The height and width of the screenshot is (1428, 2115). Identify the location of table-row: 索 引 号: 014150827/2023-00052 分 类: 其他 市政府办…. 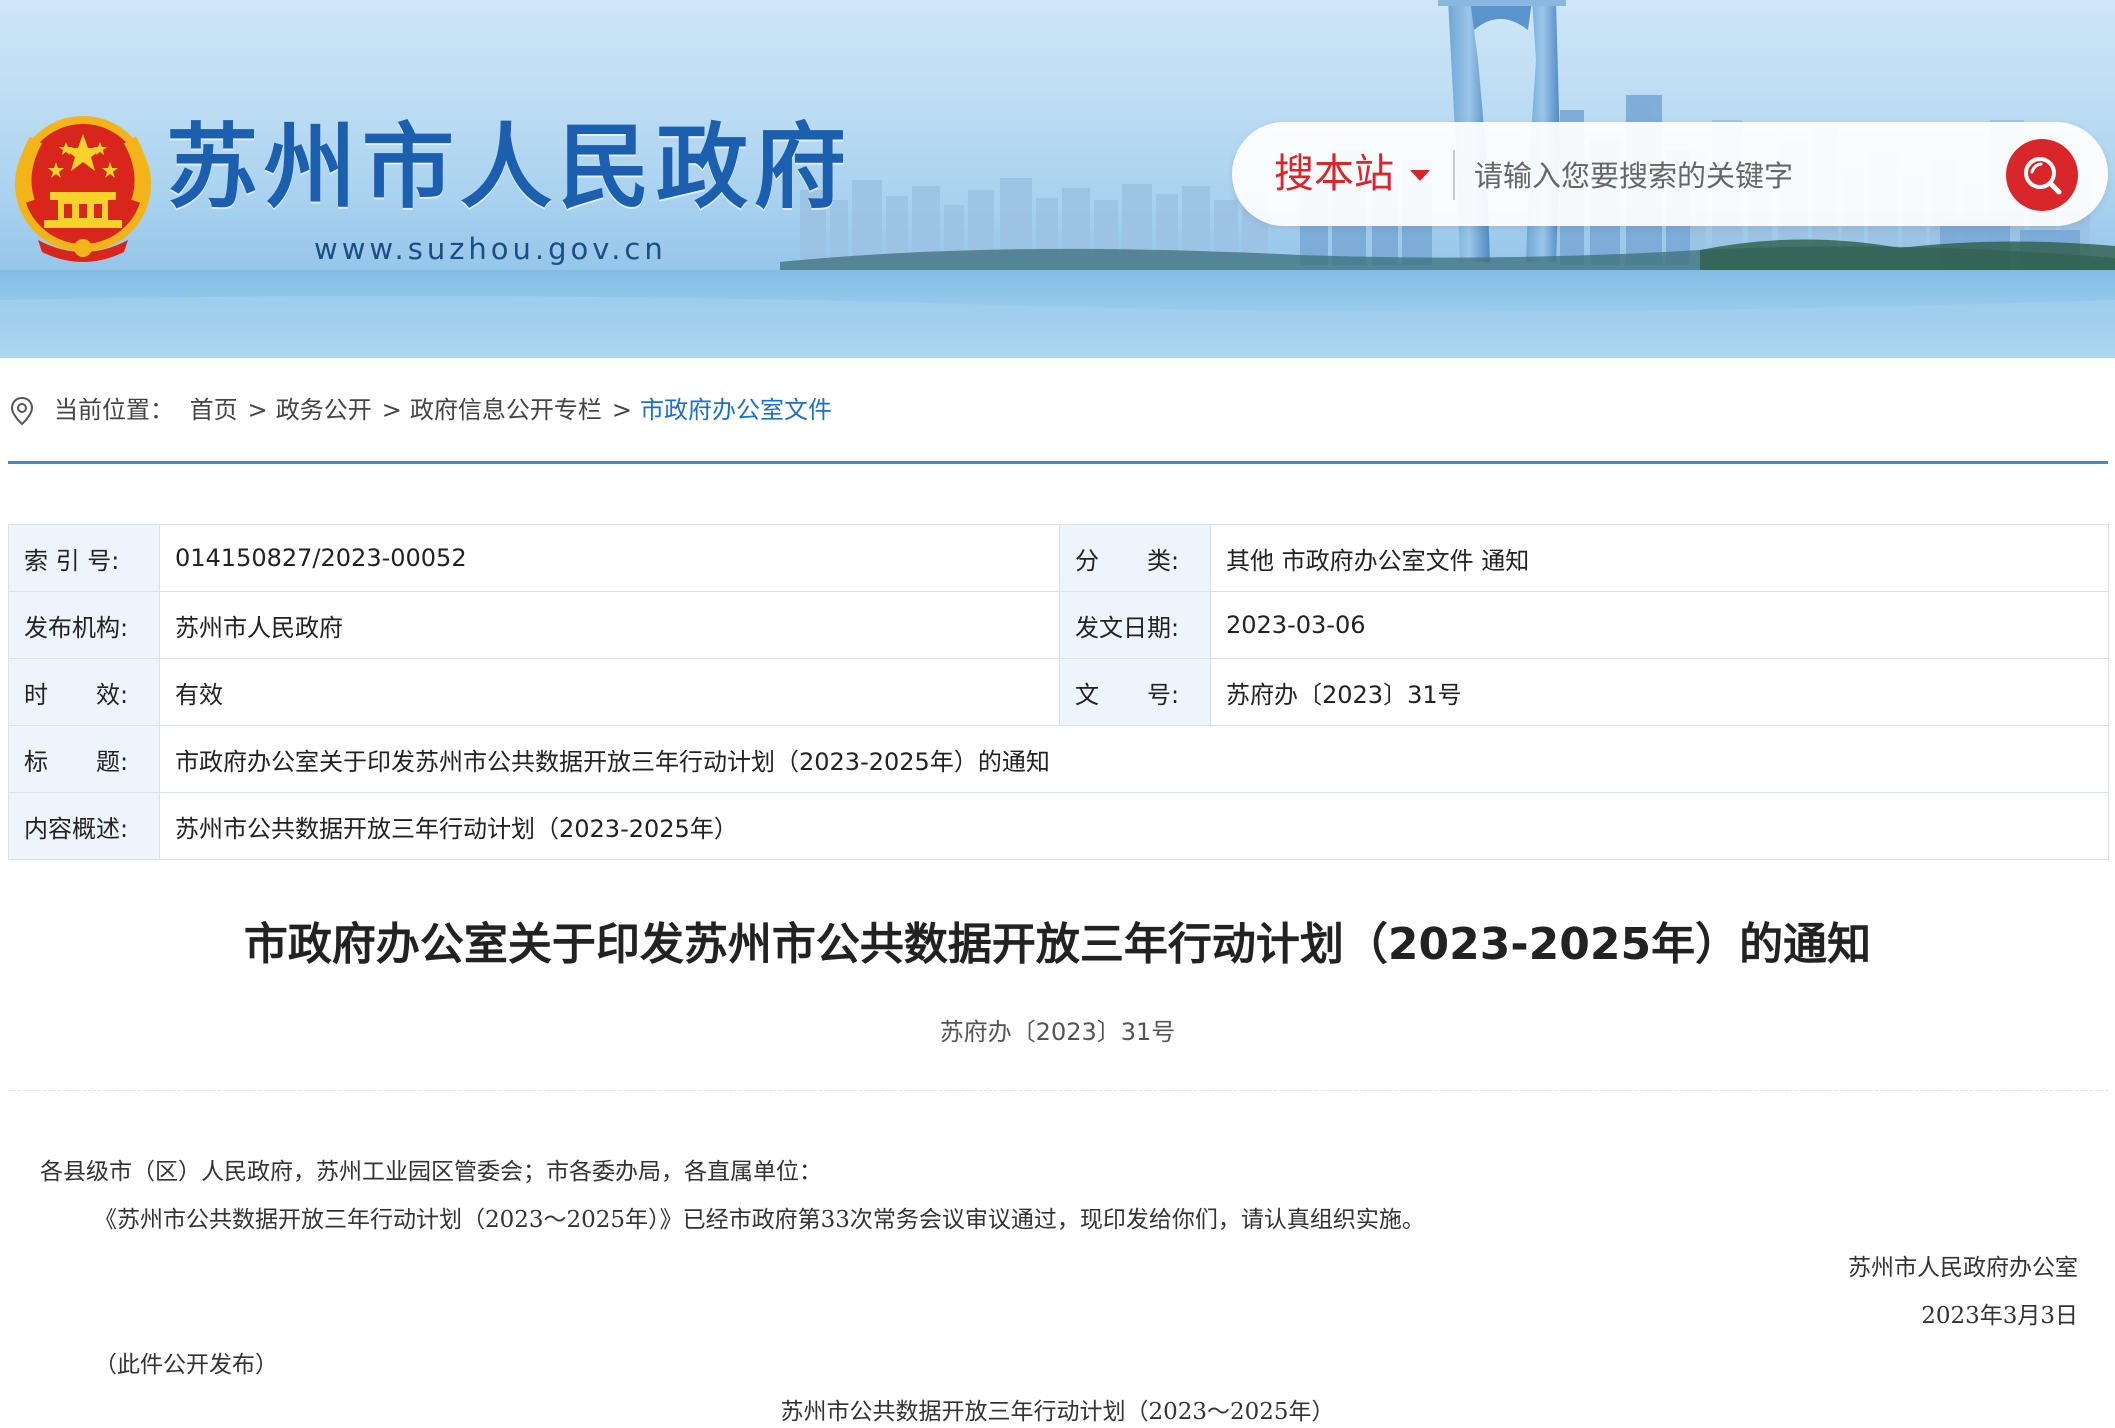
(1058, 558).